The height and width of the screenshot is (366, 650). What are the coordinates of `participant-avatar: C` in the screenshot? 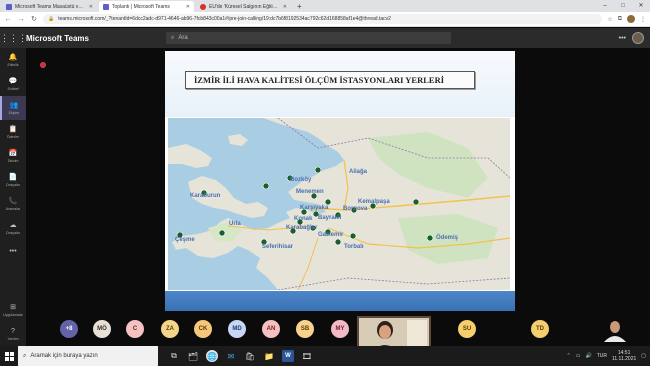 It's located at (135, 329).